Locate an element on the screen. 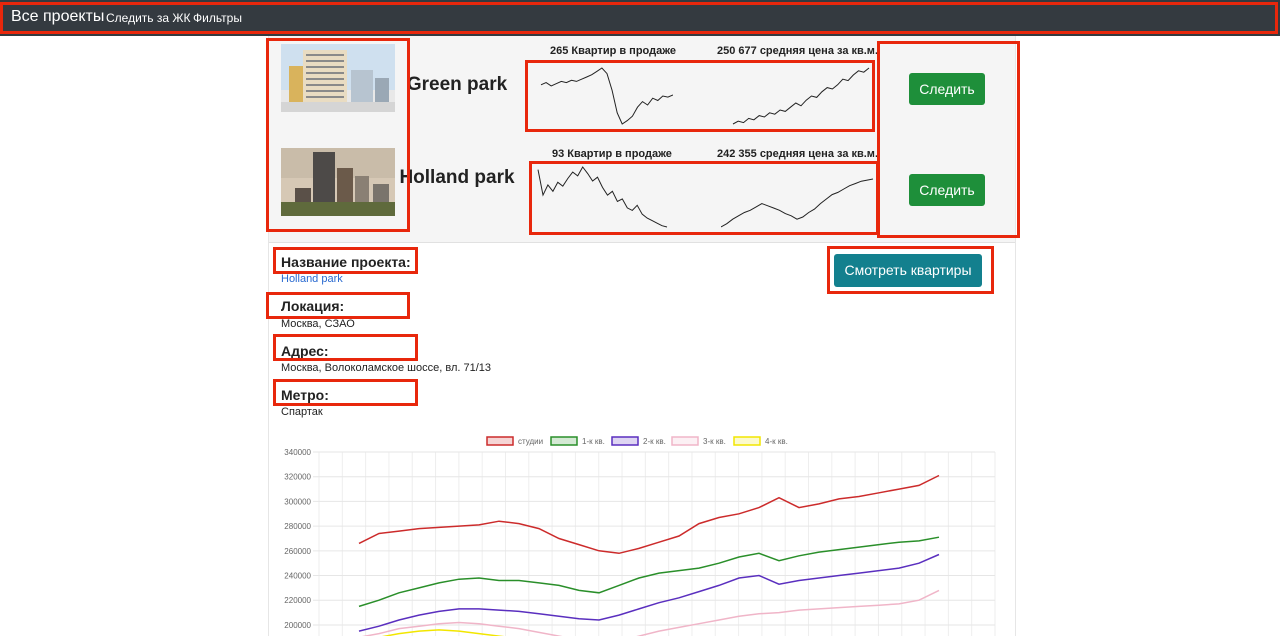 The image size is (1280, 636). location-value: Москва, СЗАО is located at coordinates (318, 324).